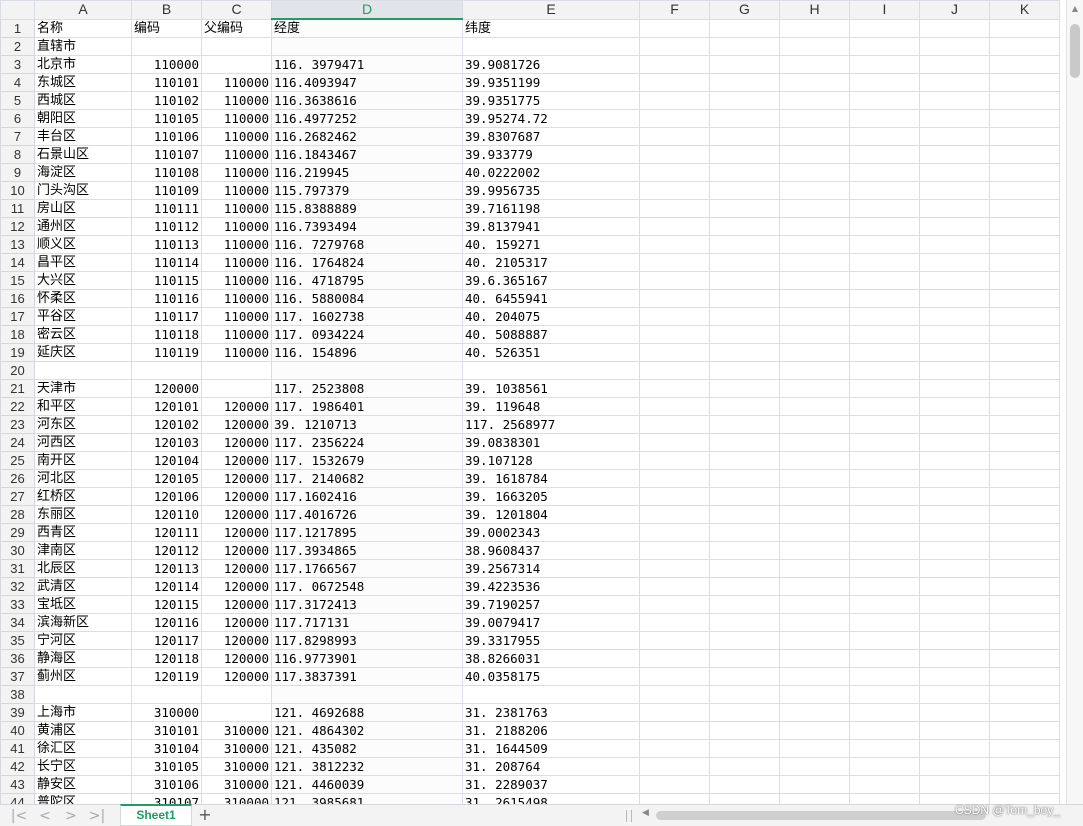 The width and height of the screenshot is (1083, 826). Describe the element at coordinates (367, 136) in the screenshot. I see `cell-d: 116.2682462` at that location.